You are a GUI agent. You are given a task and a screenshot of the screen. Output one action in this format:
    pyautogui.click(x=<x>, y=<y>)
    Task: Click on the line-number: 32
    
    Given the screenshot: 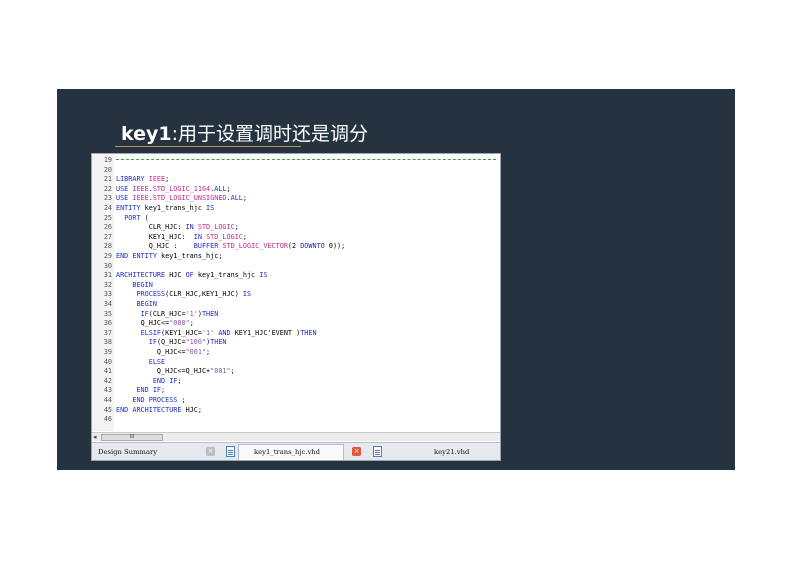 What is the action you would take?
    pyautogui.click(x=107, y=284)
    